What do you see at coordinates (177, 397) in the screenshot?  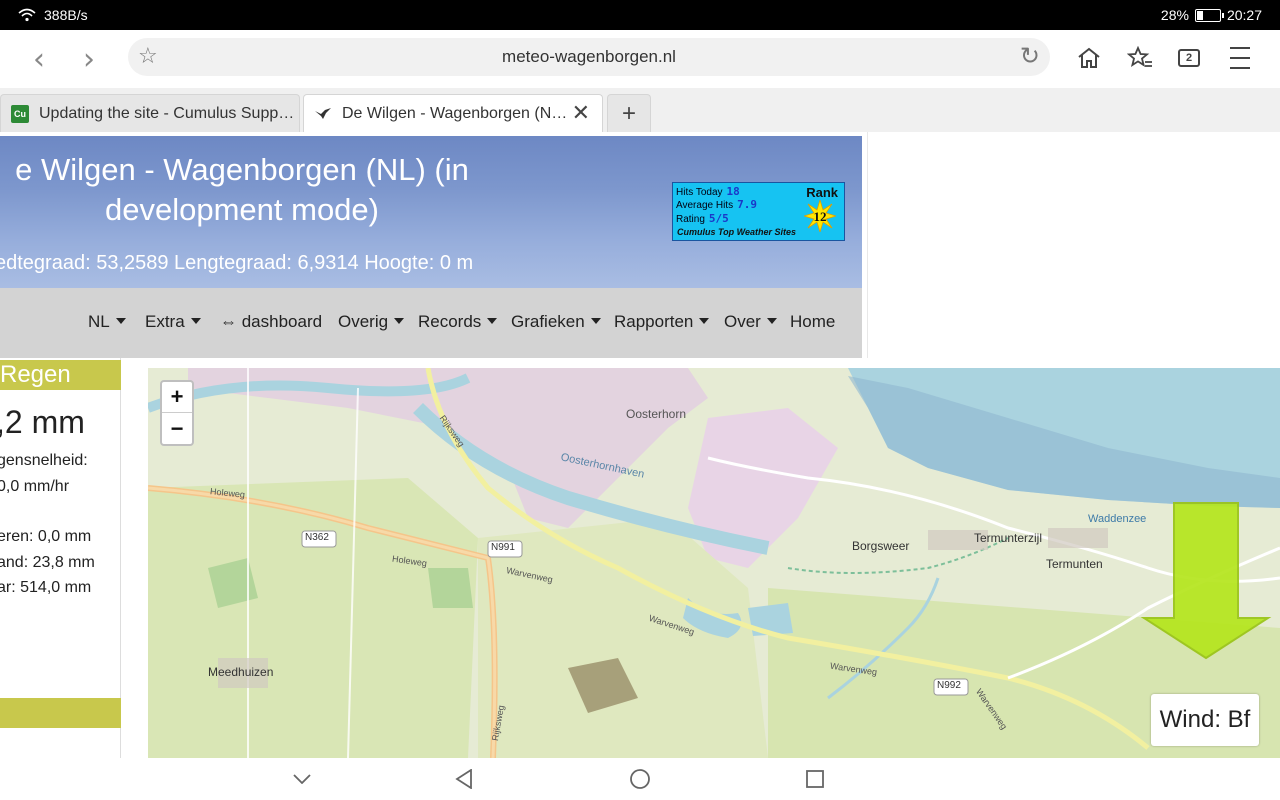 I see `zoom-in-button: +` at bounding box center [177, 397].